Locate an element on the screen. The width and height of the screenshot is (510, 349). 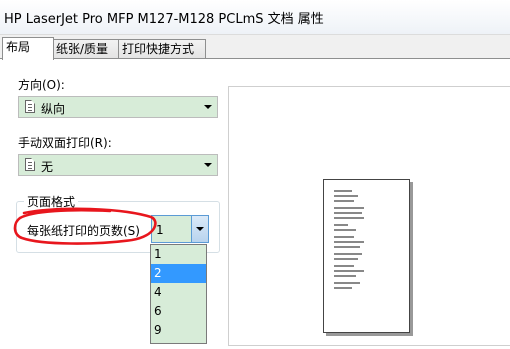
dropdown-option: 4 is located at coordinates (178, 292).